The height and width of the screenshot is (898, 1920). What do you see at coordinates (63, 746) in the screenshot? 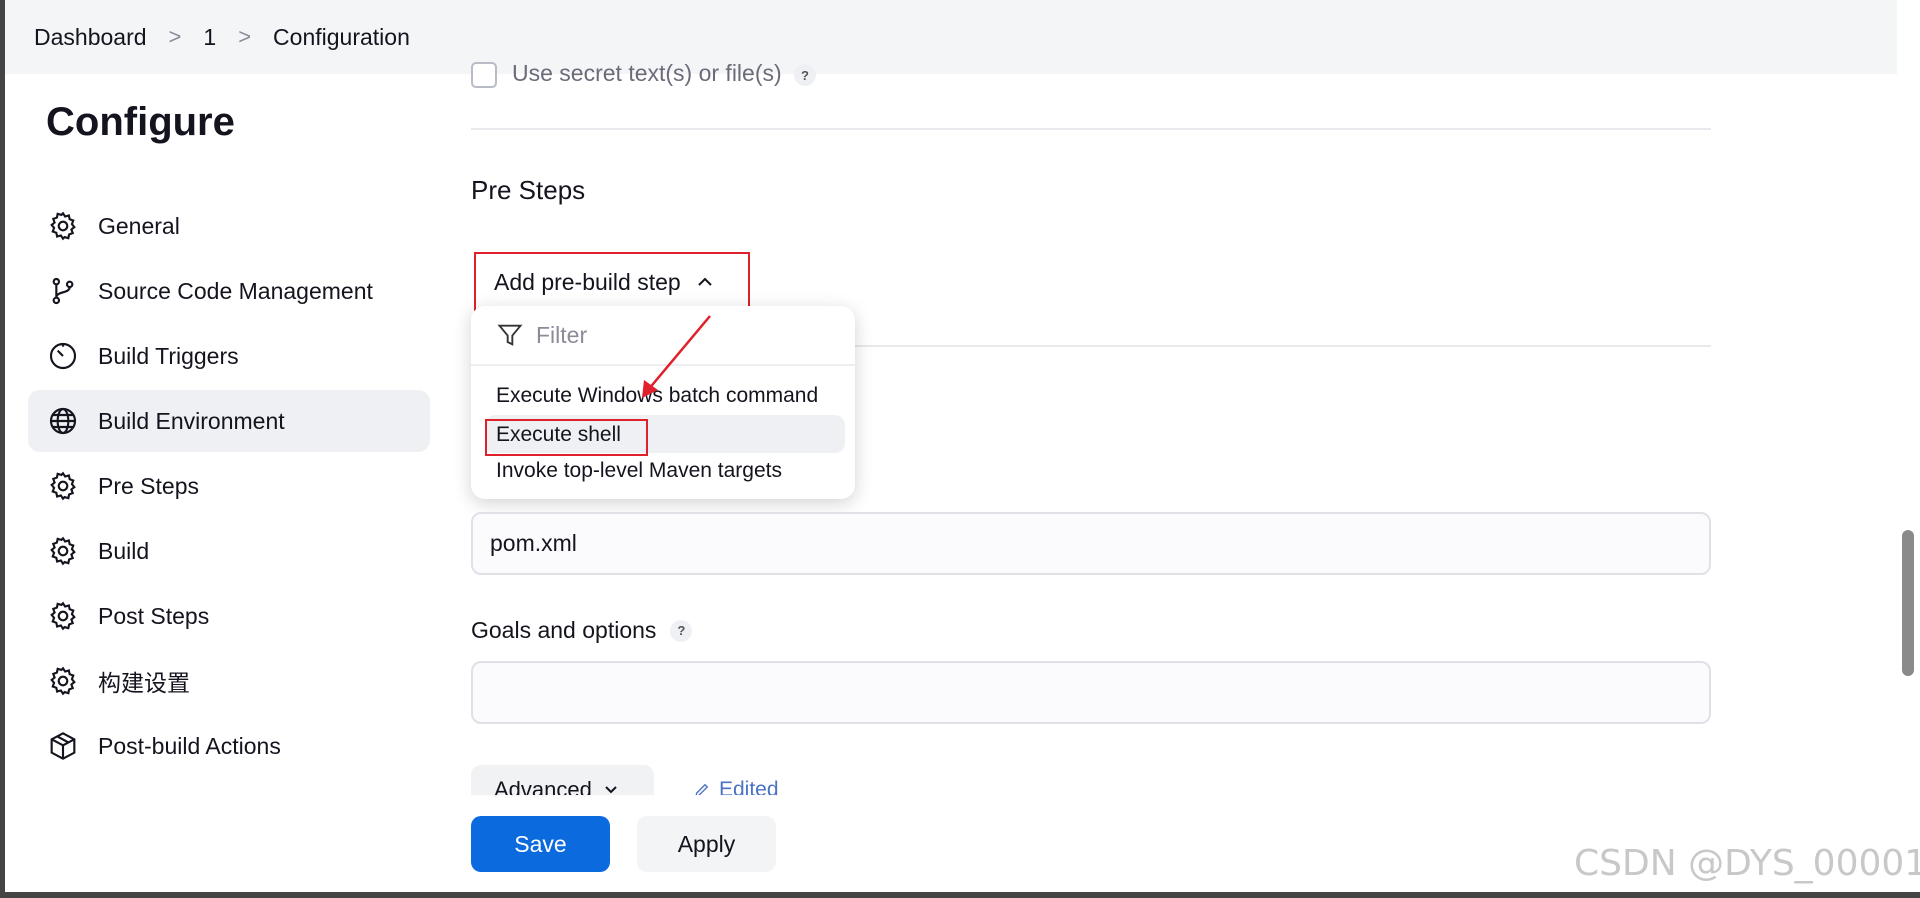
I see `package-icon` at bounding box center [63, 746].